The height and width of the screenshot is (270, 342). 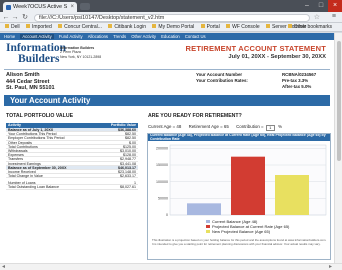 What do you see at coordinates (270, 128) in the screenshot?
I see `contribution-select: 1` at bounding box center [270, 128].